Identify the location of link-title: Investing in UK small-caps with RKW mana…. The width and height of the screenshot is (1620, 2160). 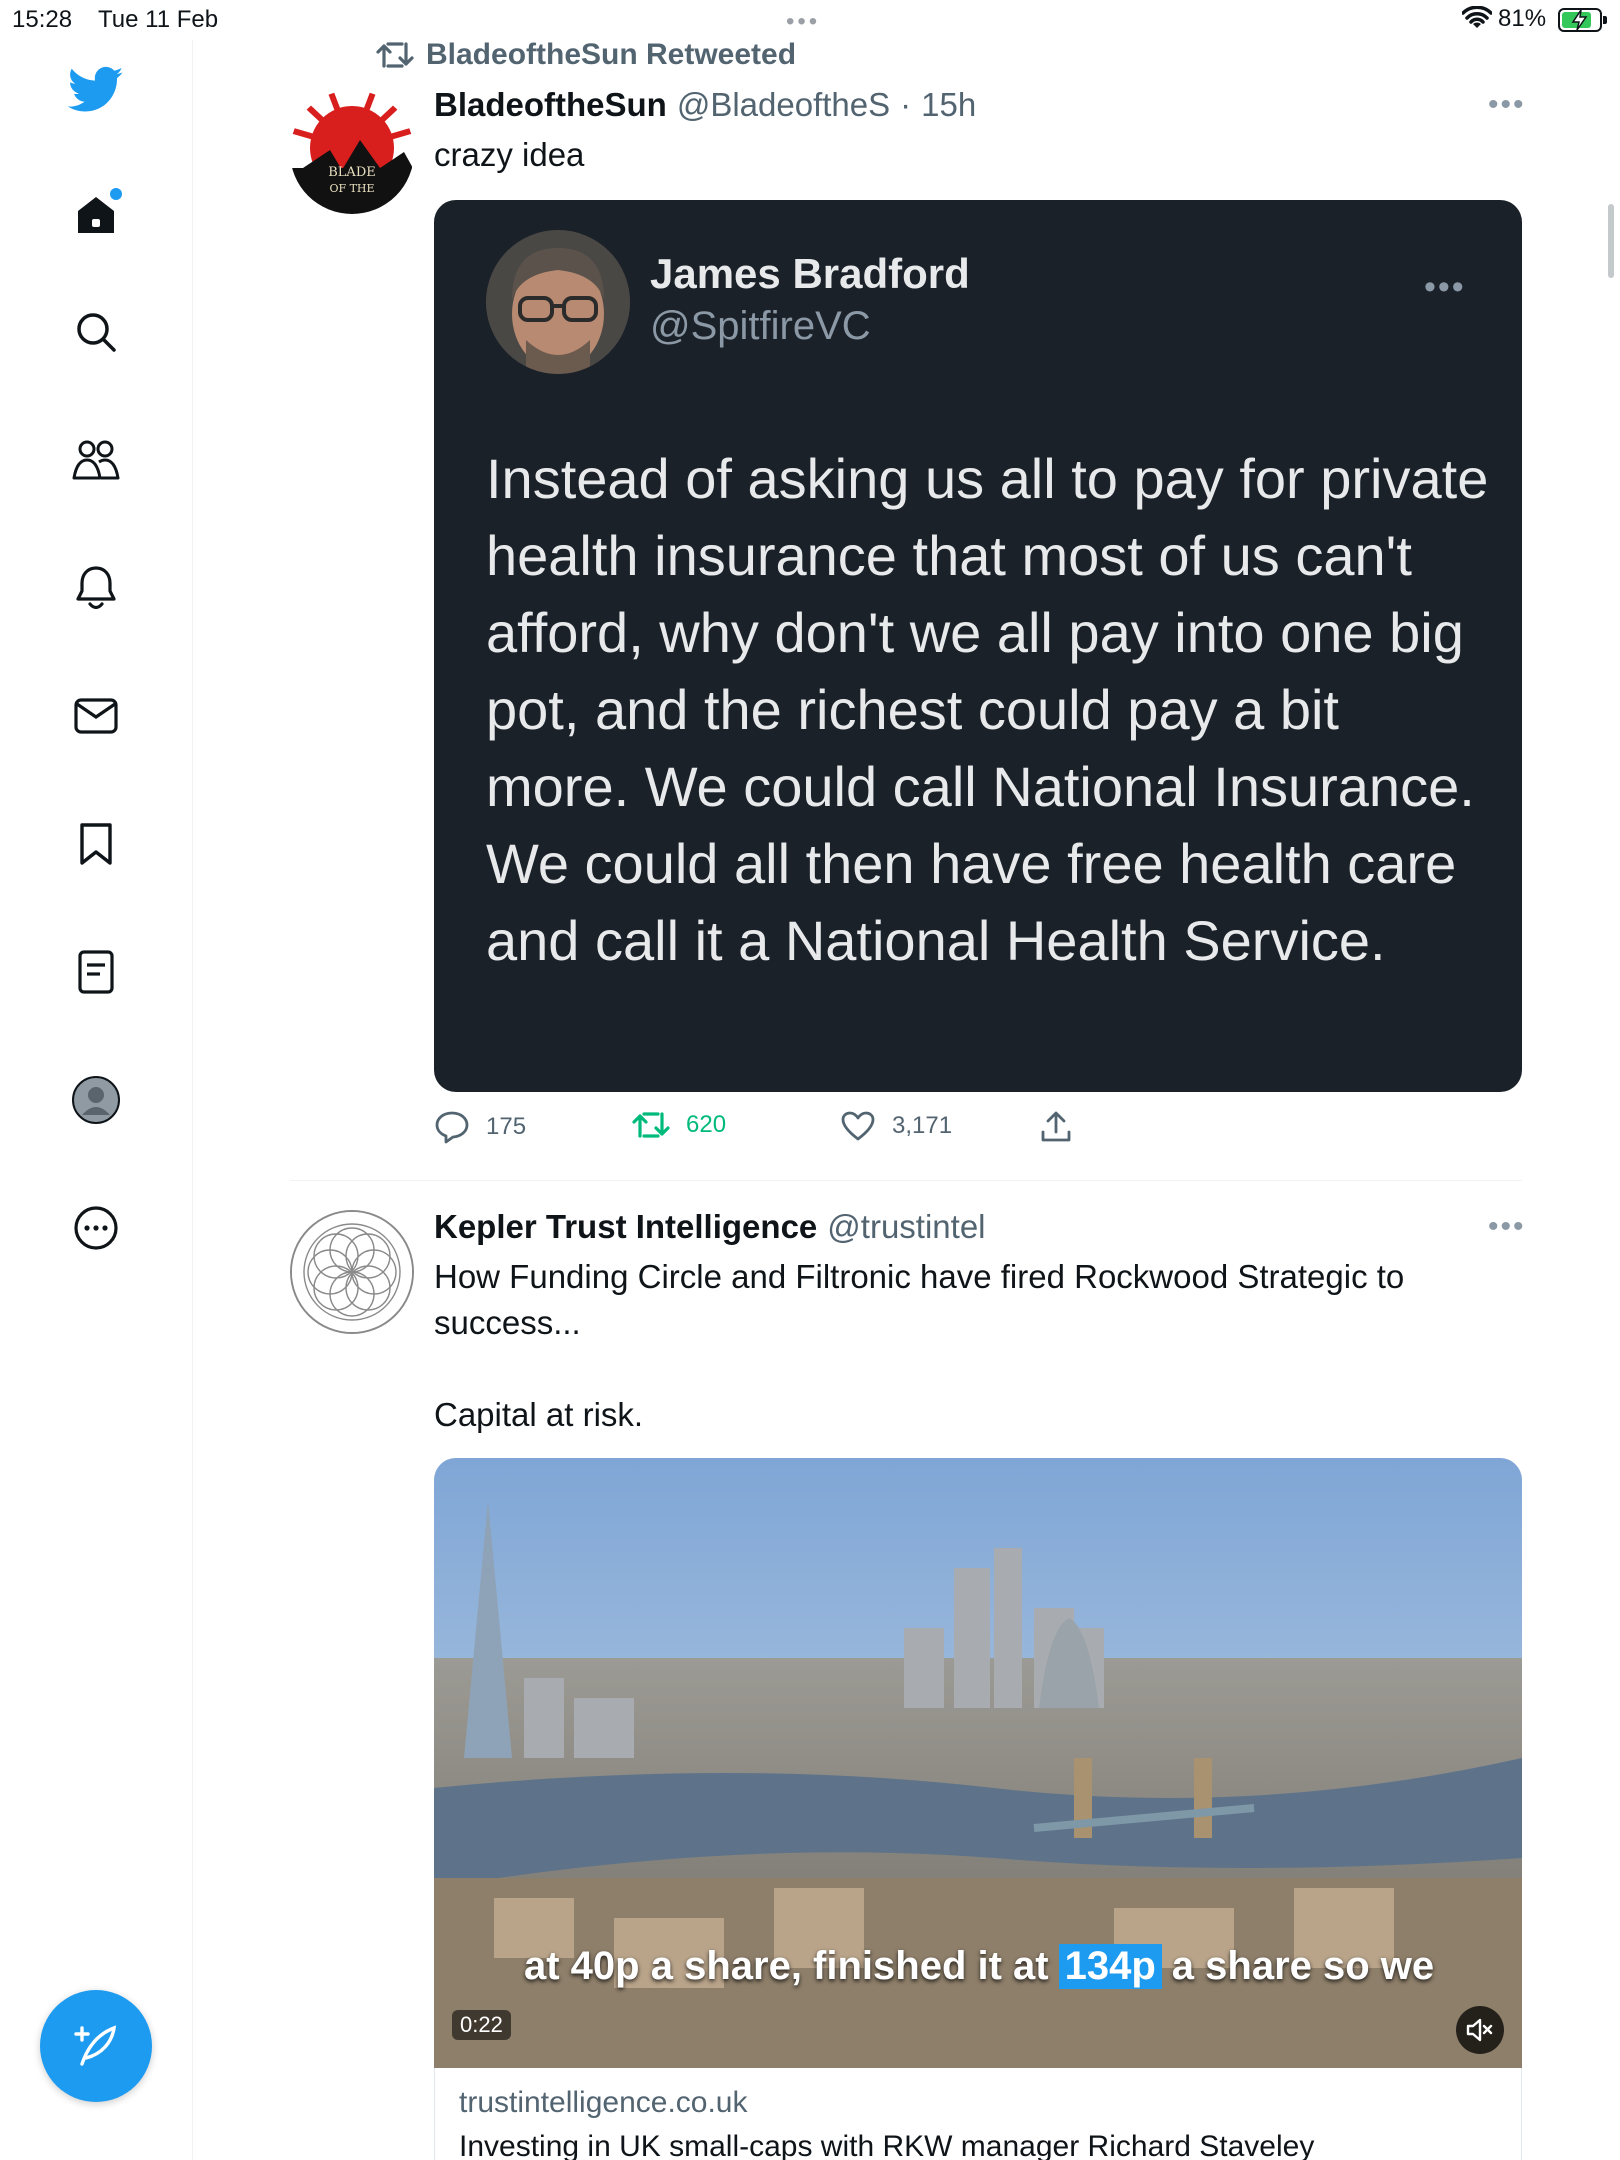
(887, 2145).